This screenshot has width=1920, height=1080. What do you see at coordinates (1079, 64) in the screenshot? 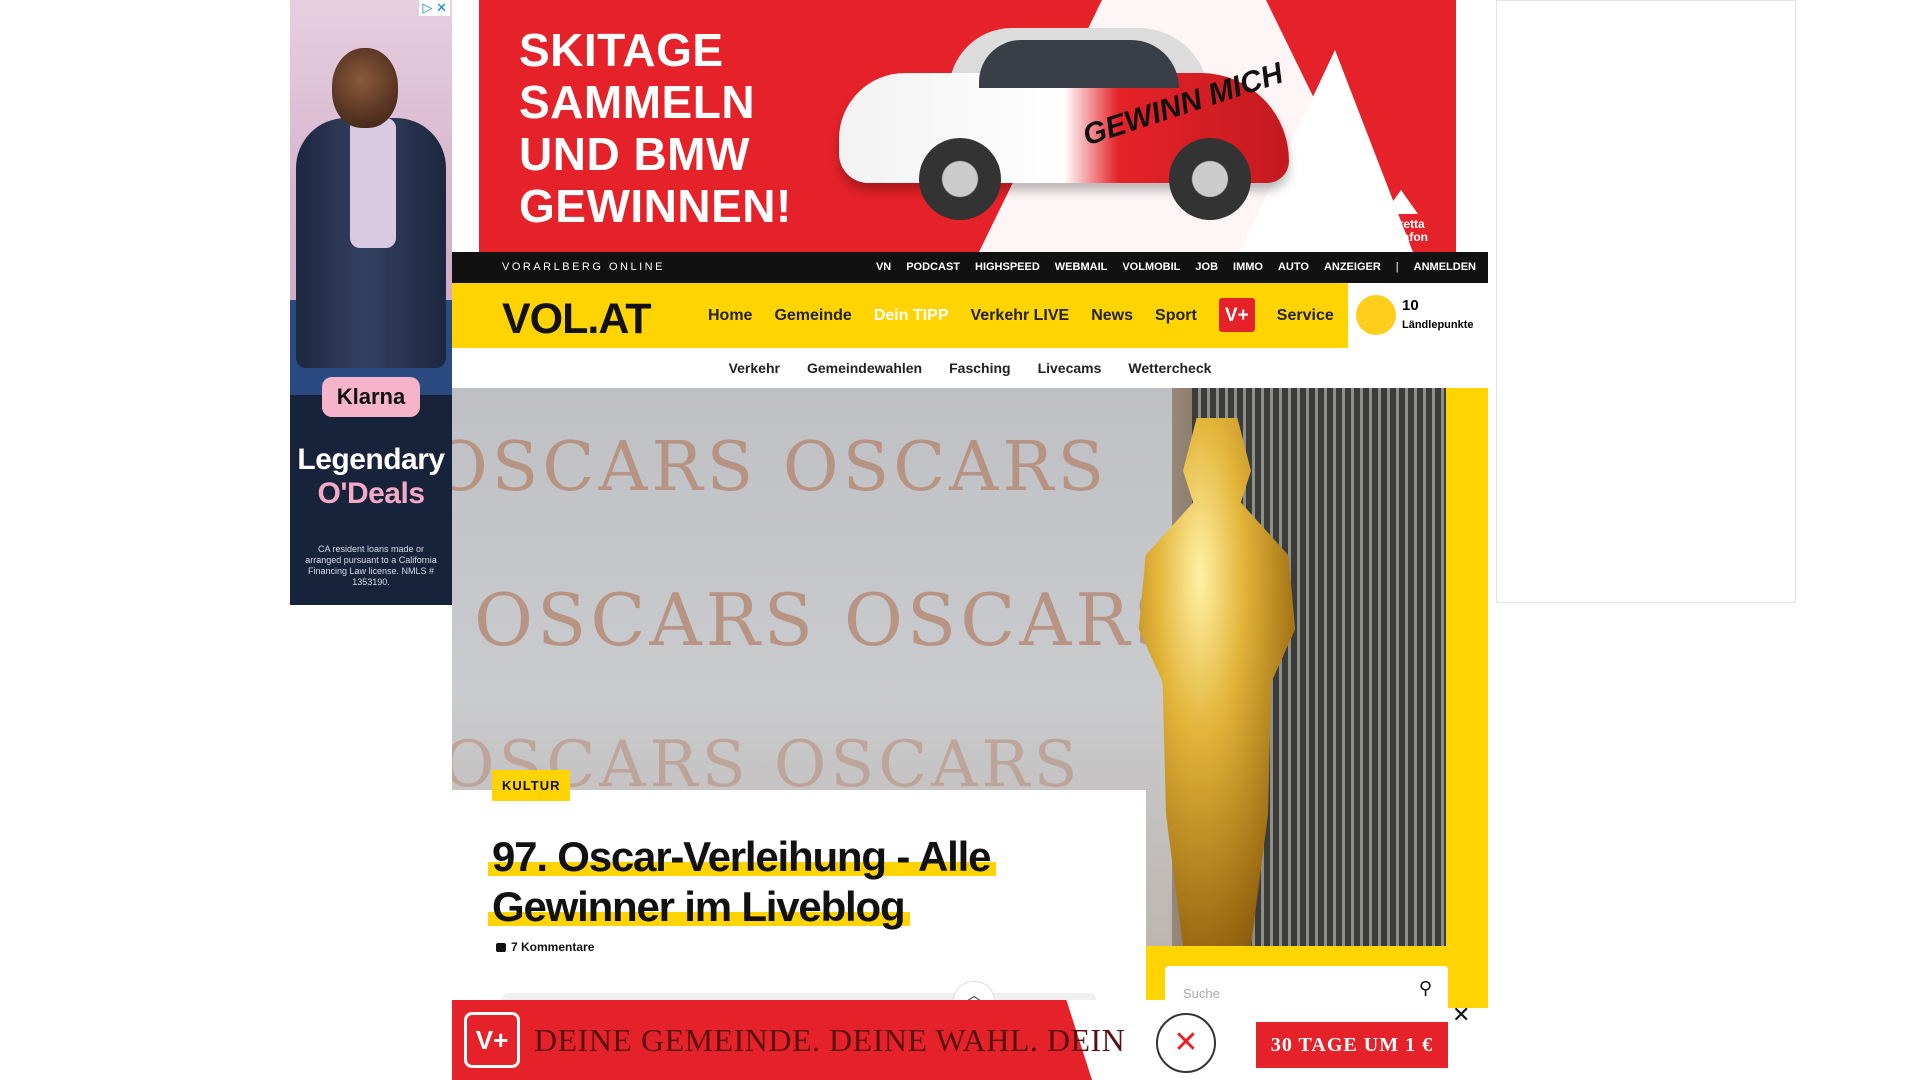
I see `car-window` at bounding box center [1079, 64].